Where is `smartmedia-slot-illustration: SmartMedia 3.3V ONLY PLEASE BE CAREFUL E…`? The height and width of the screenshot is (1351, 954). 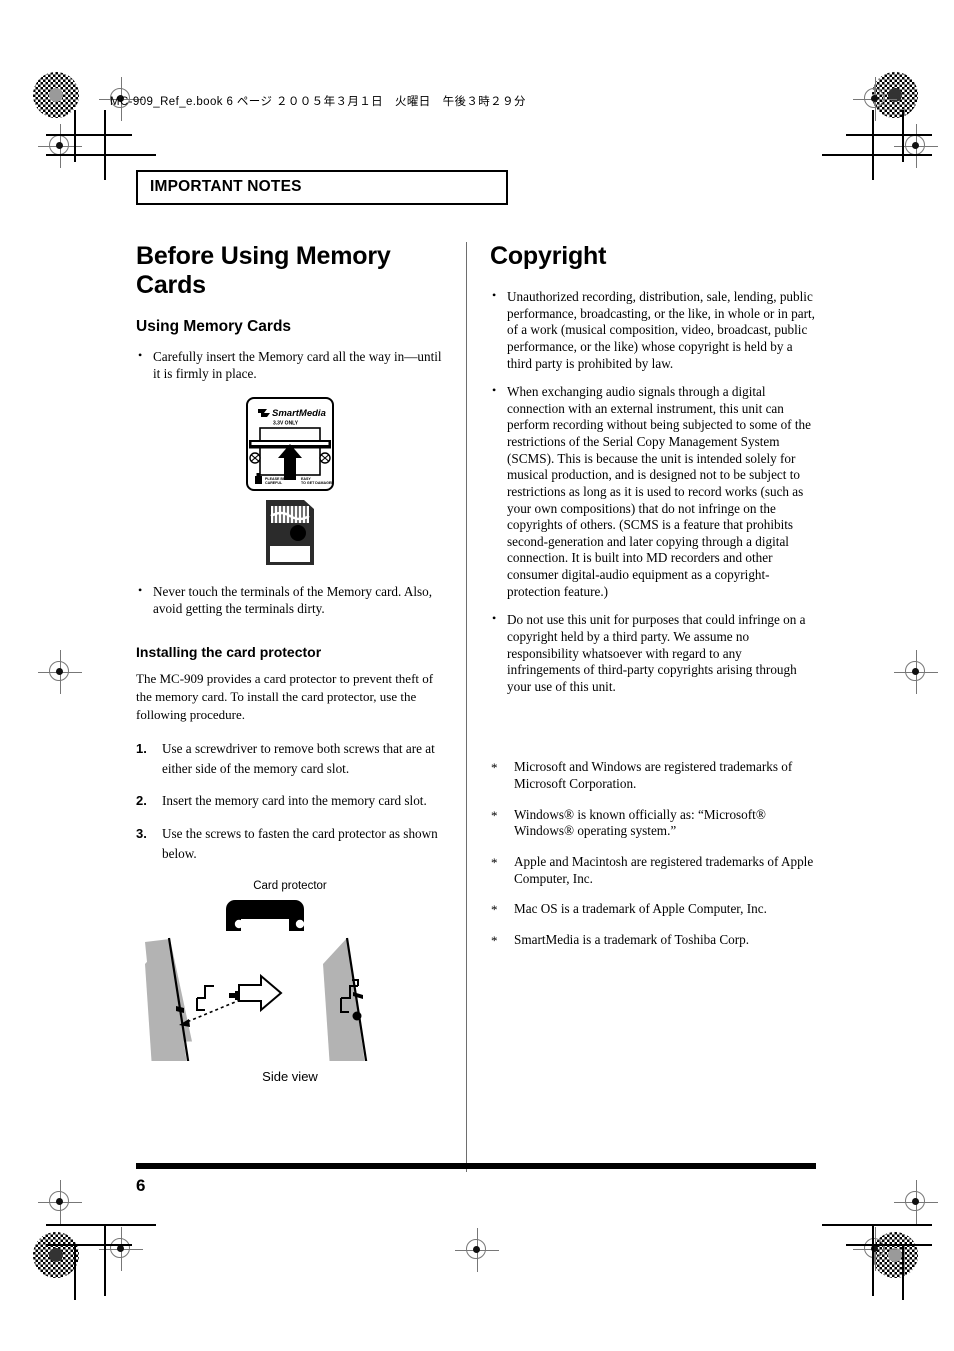
smartmedia-slot-illustration: SmartMedia 3.3V ONLY PLEASE BE CAREFUL E… is located at coordinates (290, 481).